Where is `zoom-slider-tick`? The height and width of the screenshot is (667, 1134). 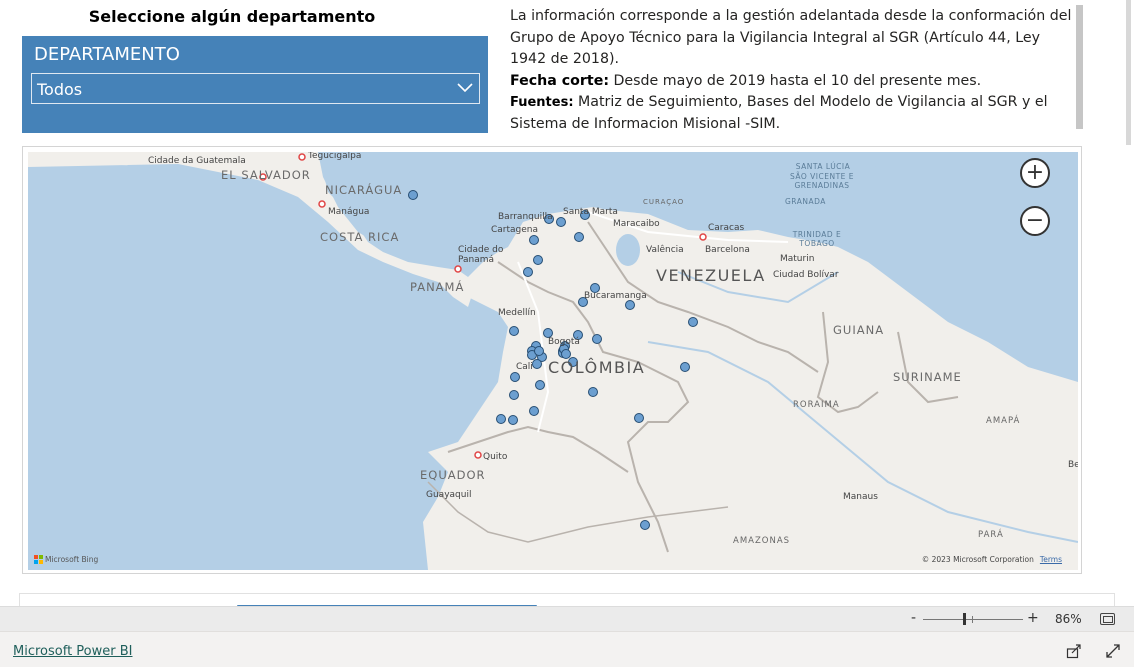 zoom-slider-tick is located at coordinates (972, 619).